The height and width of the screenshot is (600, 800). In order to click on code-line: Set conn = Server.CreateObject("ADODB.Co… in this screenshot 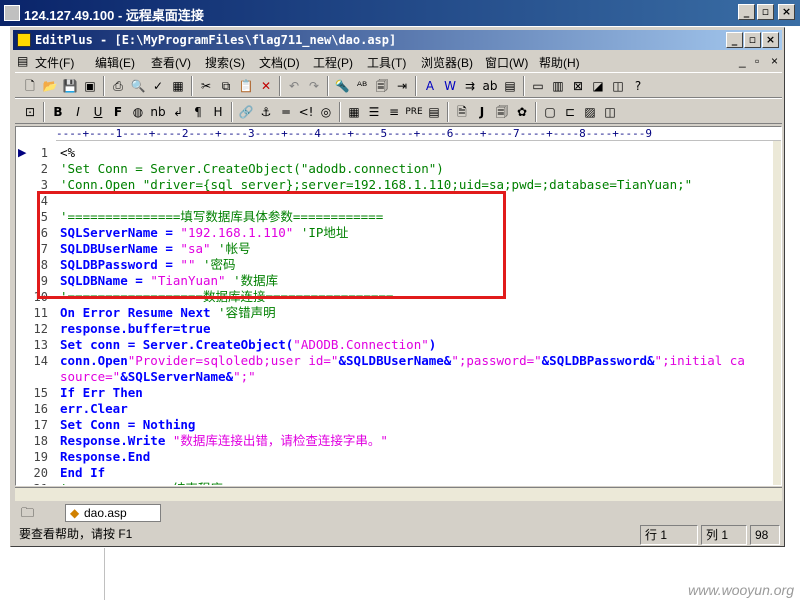, I will do `click(248, 345)`.